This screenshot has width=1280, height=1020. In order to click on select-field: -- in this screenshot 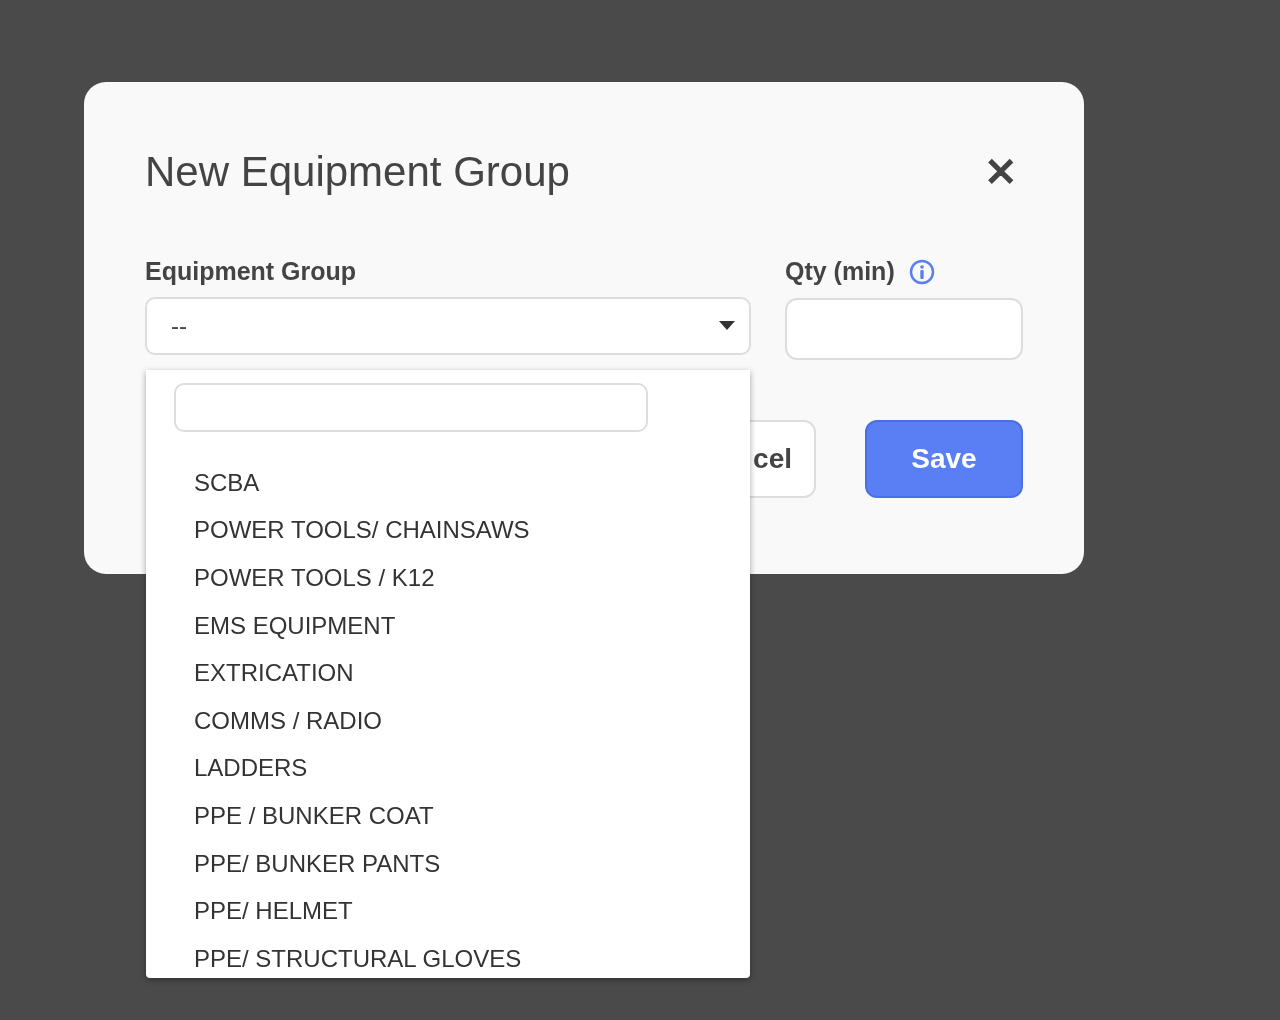, I will do `click(448, 326)`.